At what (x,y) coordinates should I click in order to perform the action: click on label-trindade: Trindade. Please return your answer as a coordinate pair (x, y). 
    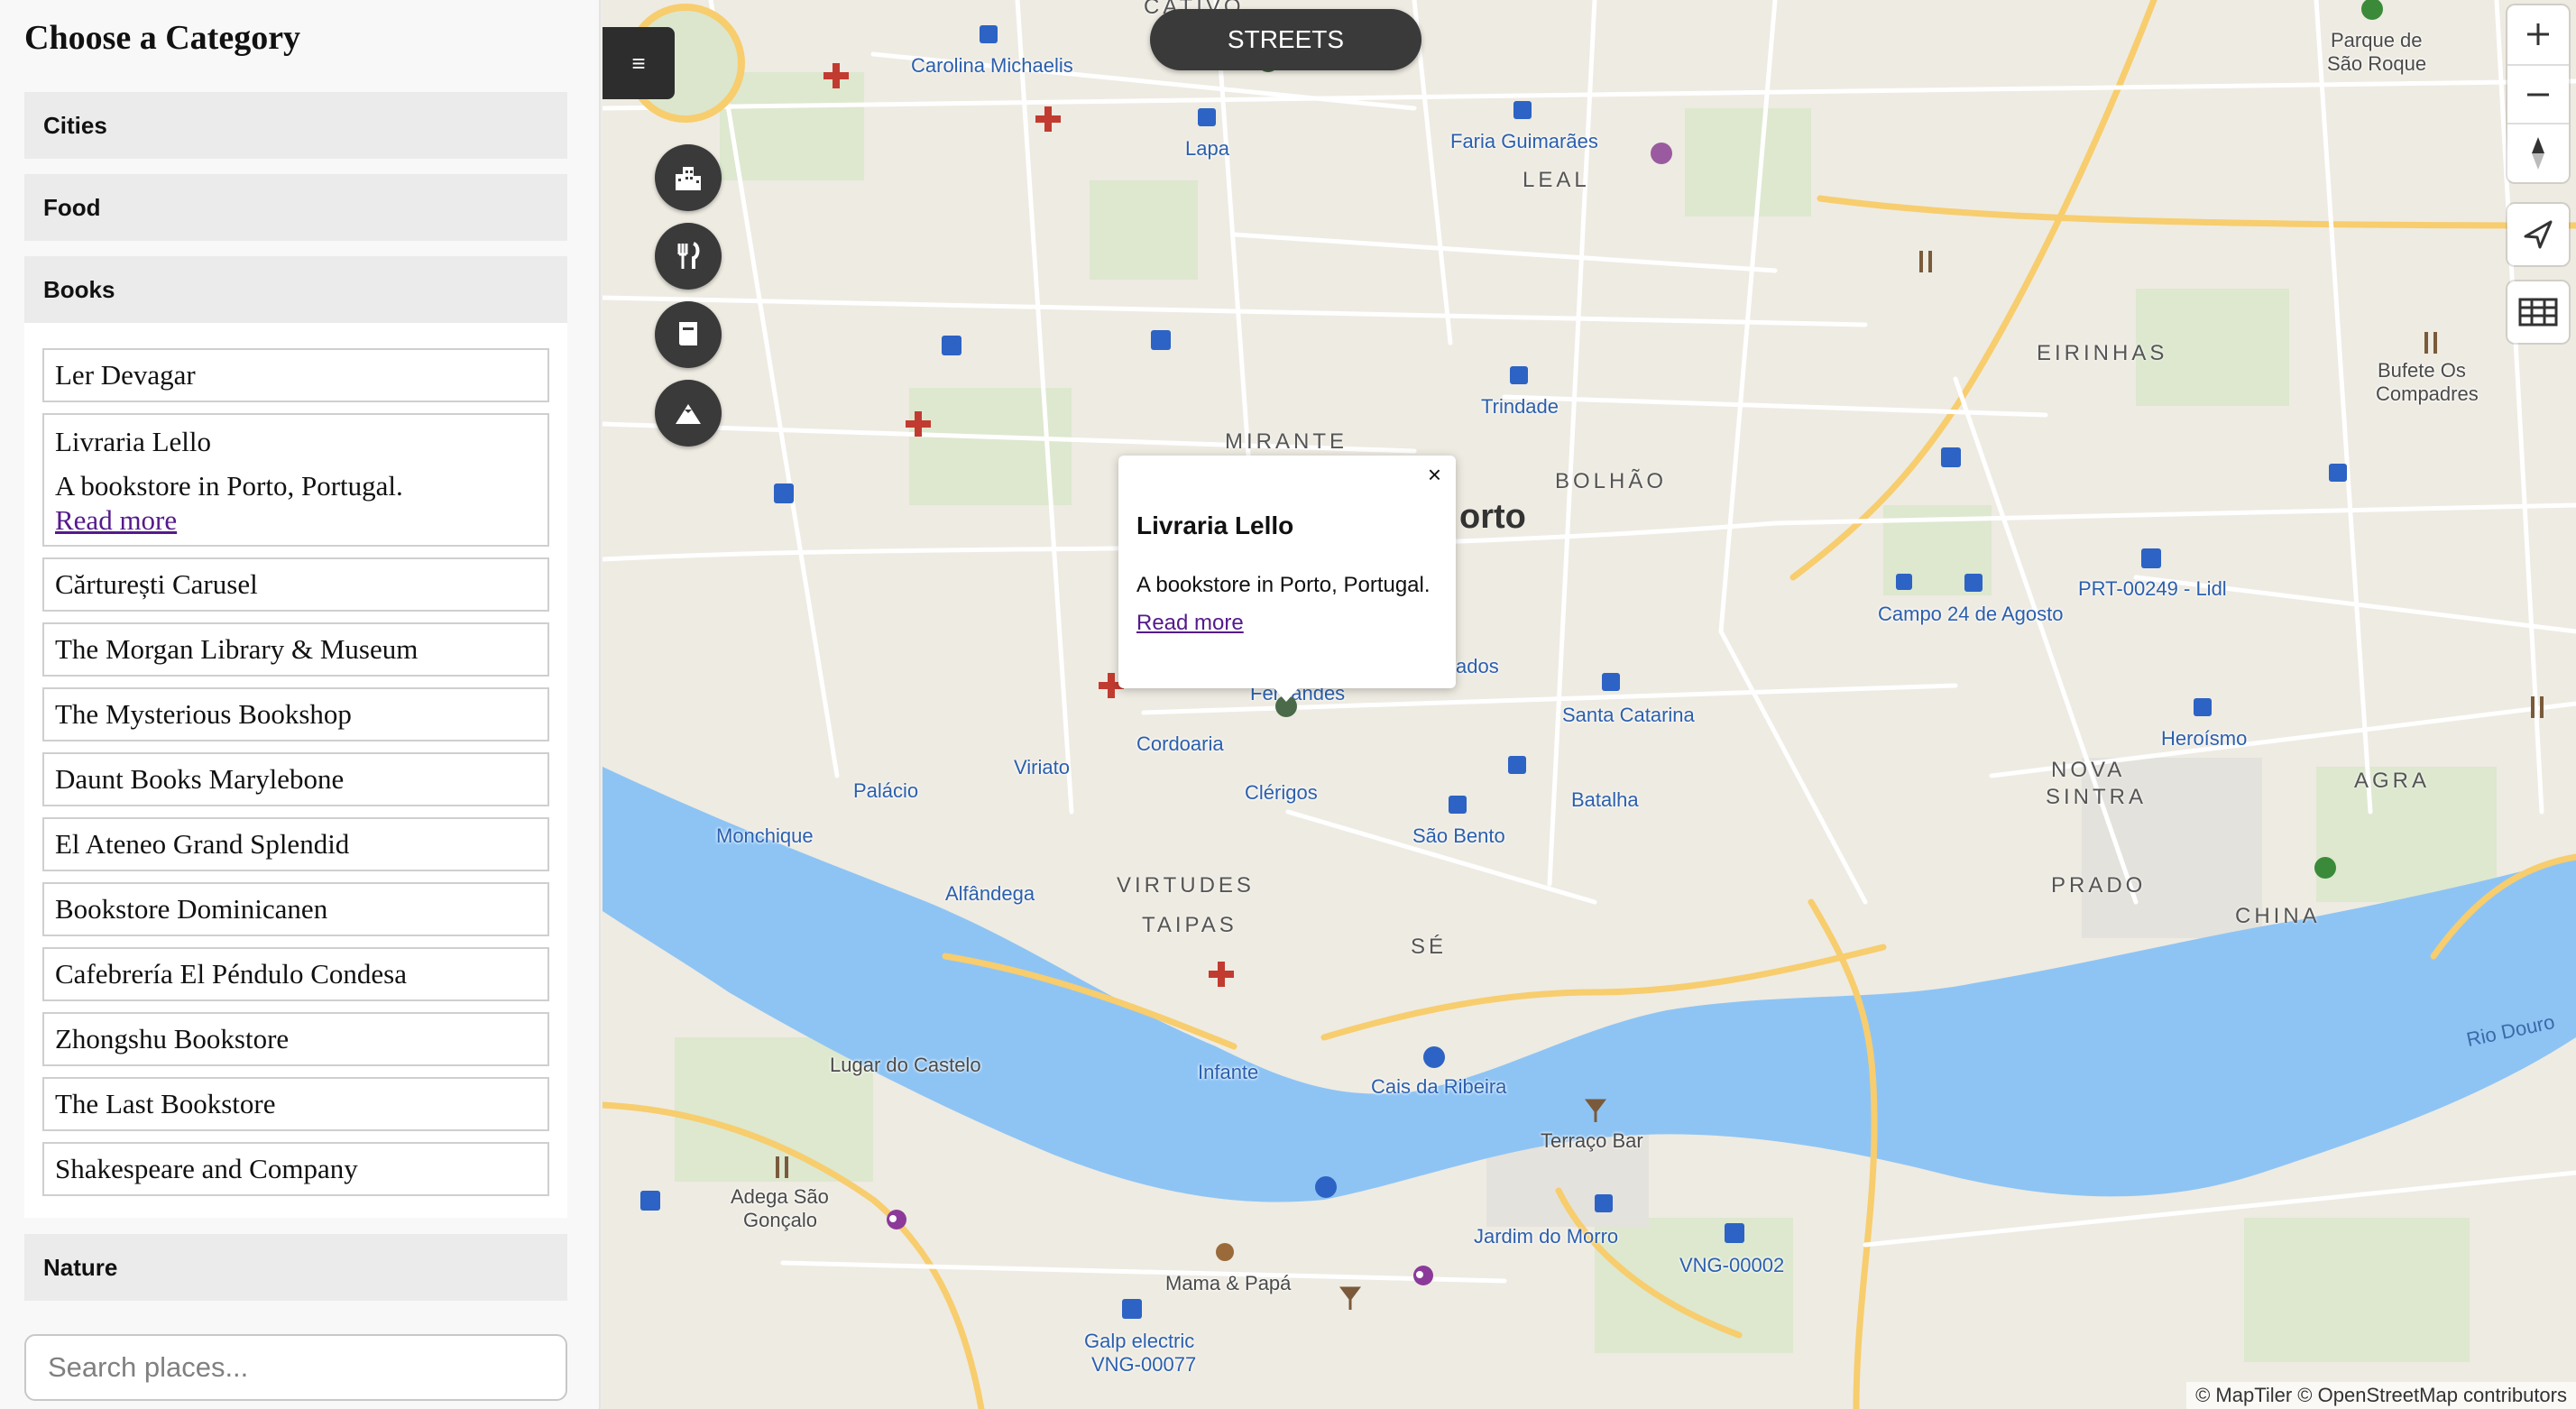
    Looking at the image, I should click on (1520, 406).